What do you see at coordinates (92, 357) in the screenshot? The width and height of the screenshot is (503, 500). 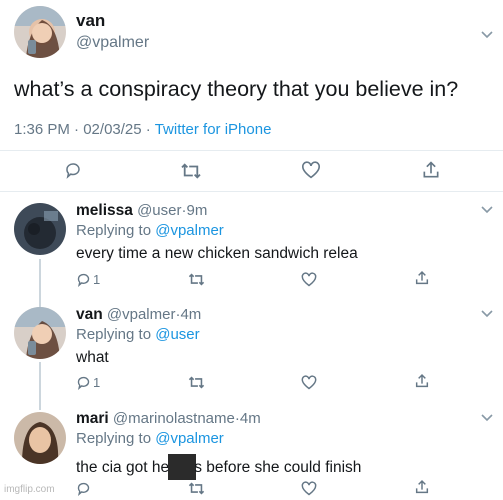 I see `reply-text: what` at bounding box center [92, 357].